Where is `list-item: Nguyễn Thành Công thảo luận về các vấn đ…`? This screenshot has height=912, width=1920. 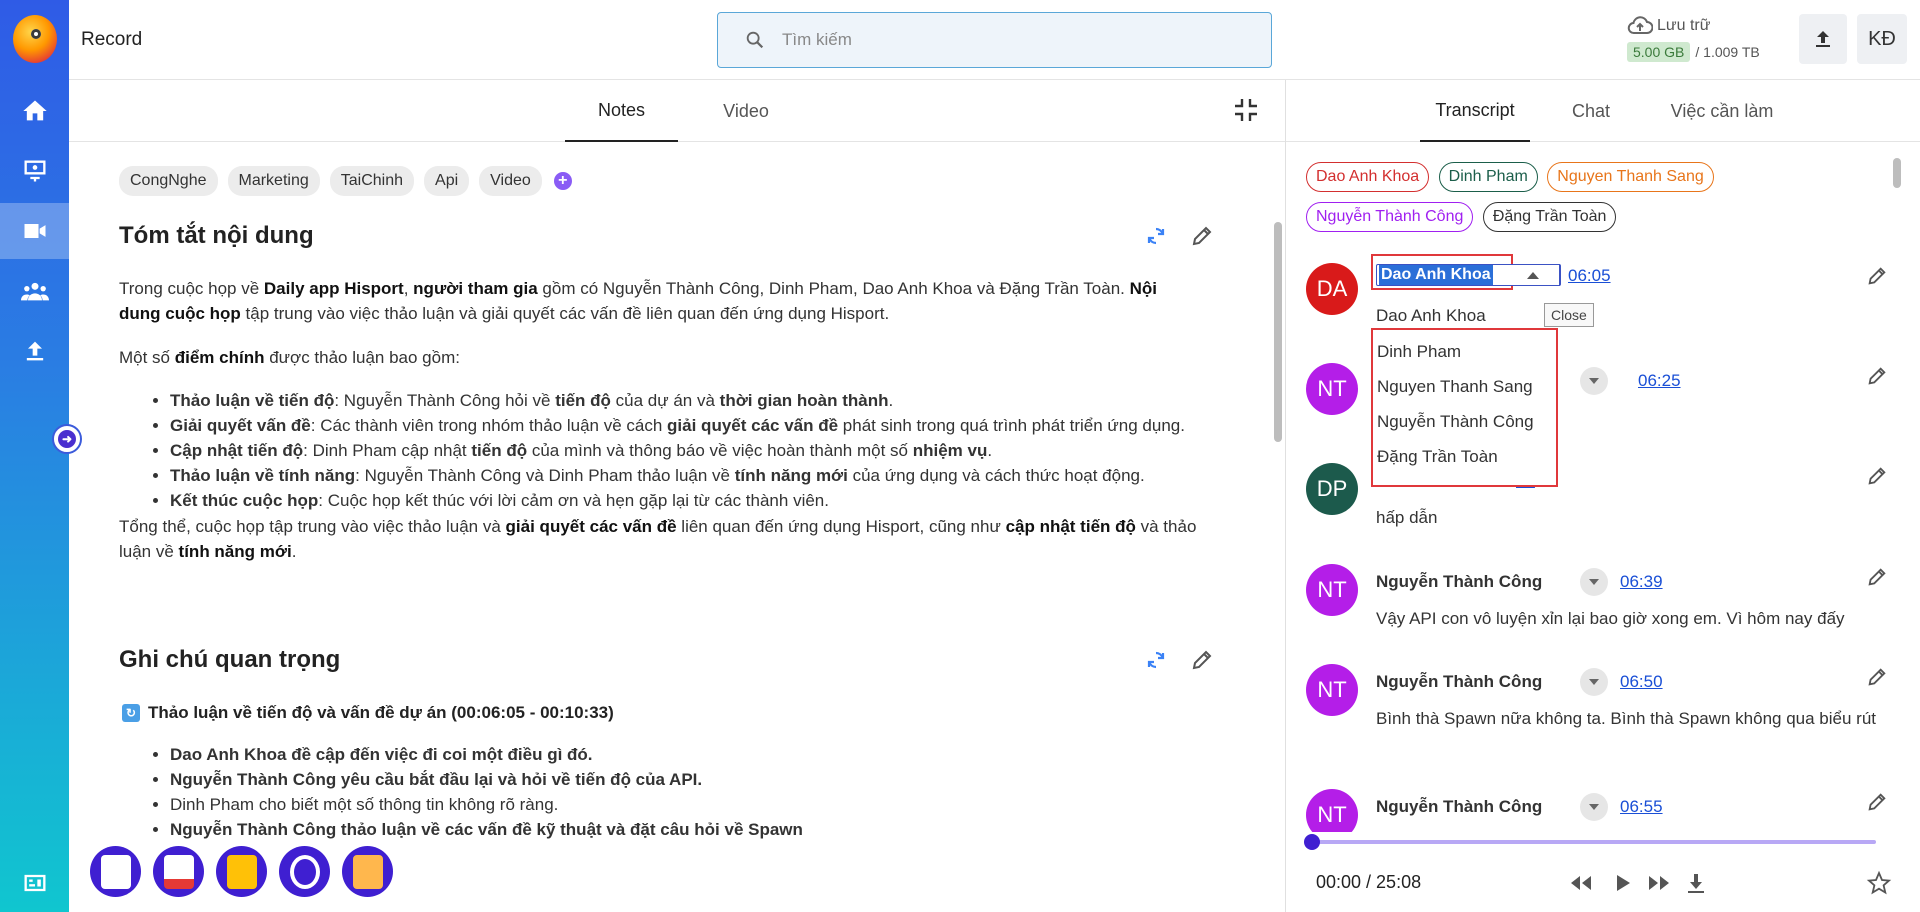 list-item: Nguyễn Thành Công thảo luận về các vấn đ… is located at coordinates (700, 829).